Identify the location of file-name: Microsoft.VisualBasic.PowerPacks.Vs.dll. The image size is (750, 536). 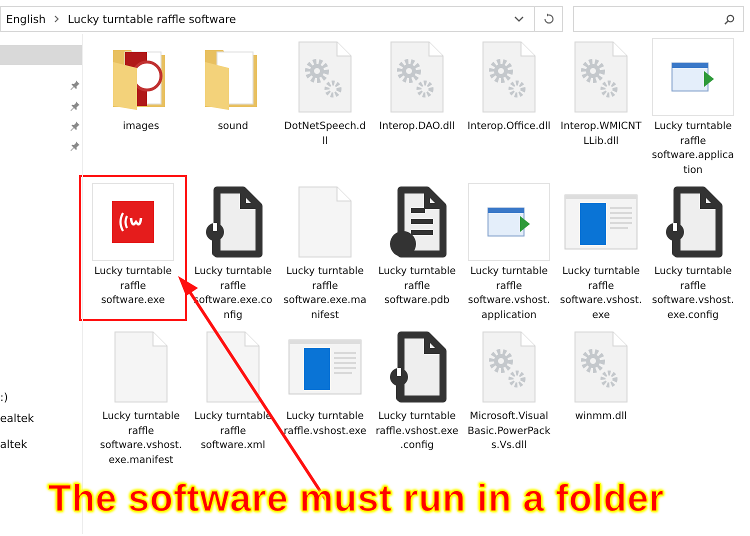
(509, 432).